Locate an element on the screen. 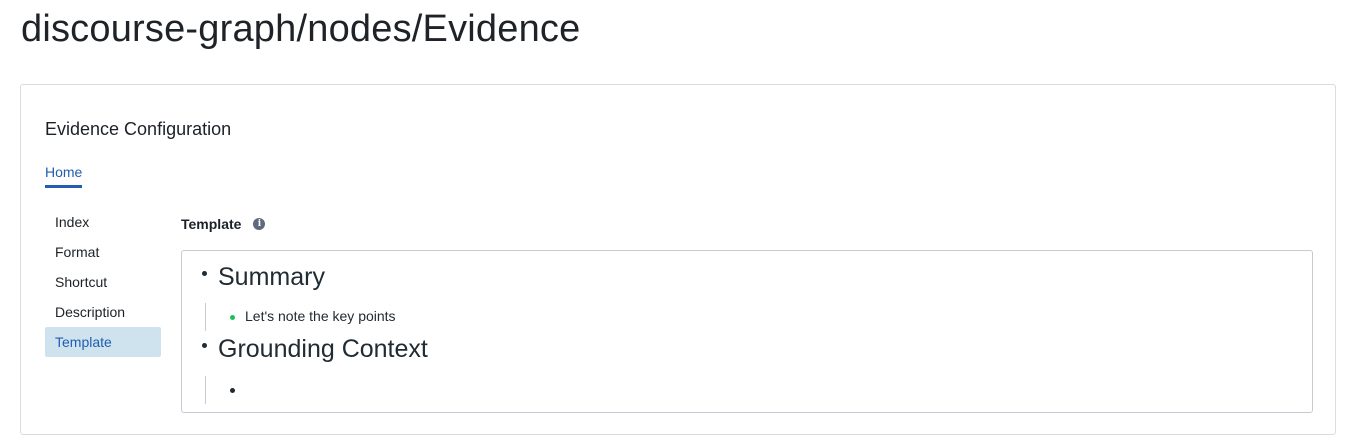  child-rail-grounding is located at coordinates (205, 390).